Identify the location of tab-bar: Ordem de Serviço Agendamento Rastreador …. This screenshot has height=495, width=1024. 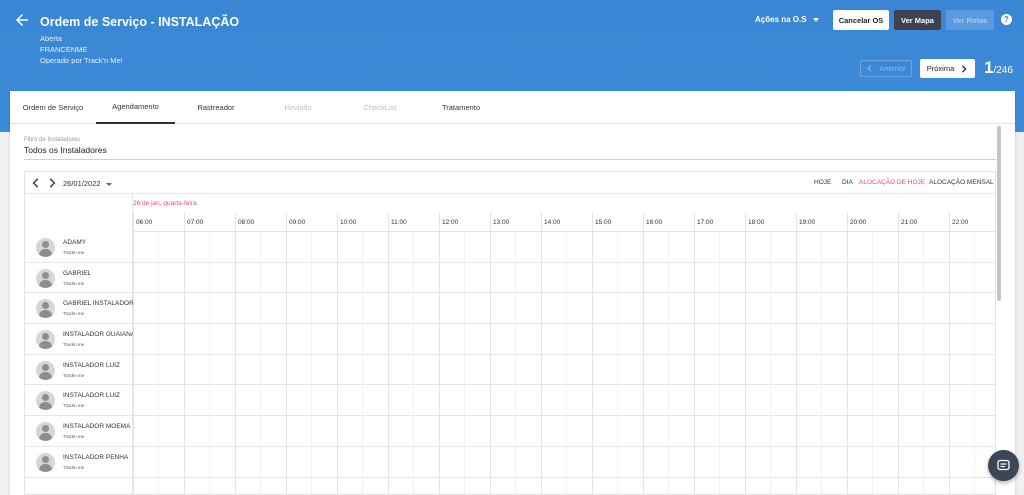
(512, 107).